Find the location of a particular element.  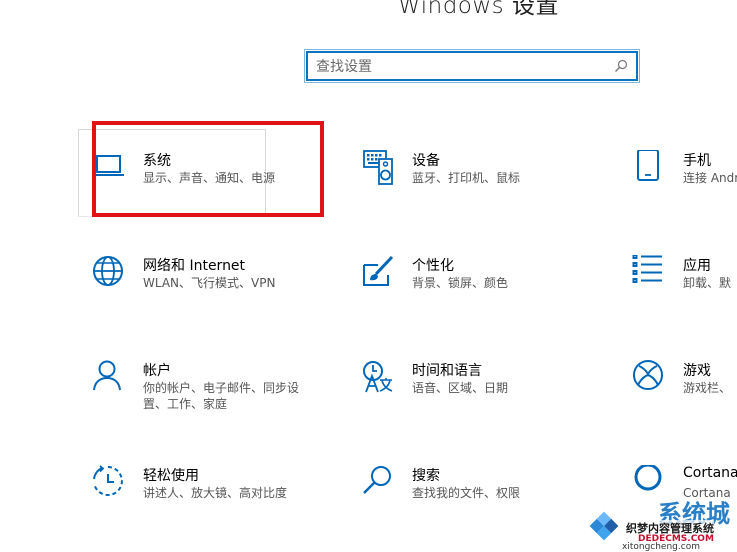

tile-ease-of-access: 轻松使用 讲述人、放大镜、高对比度 is located at coordinates (192, 485).